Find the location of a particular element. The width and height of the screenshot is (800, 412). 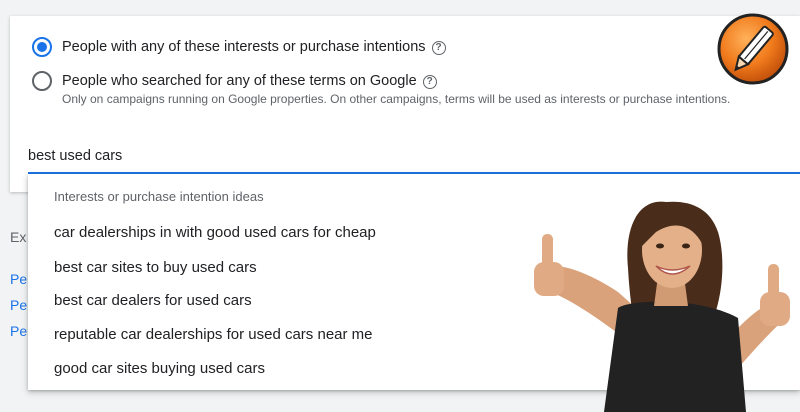

suggestion-item: best car sites to buy used cars is located at coordinates (155, 267).